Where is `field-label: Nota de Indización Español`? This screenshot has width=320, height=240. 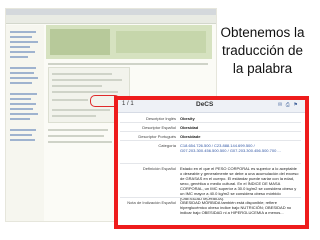
field-label: Nota de Indización Español is located at coordinates (151, 202).